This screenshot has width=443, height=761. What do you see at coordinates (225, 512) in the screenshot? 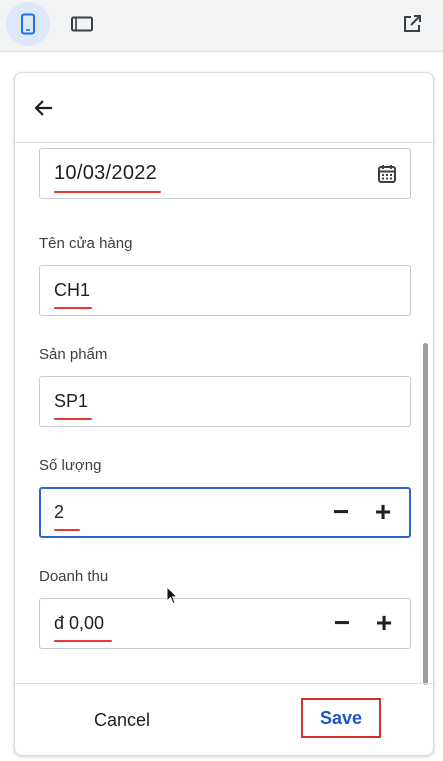
I see `quantity-stepper: 2 − +` at bounding box center [225, 512].